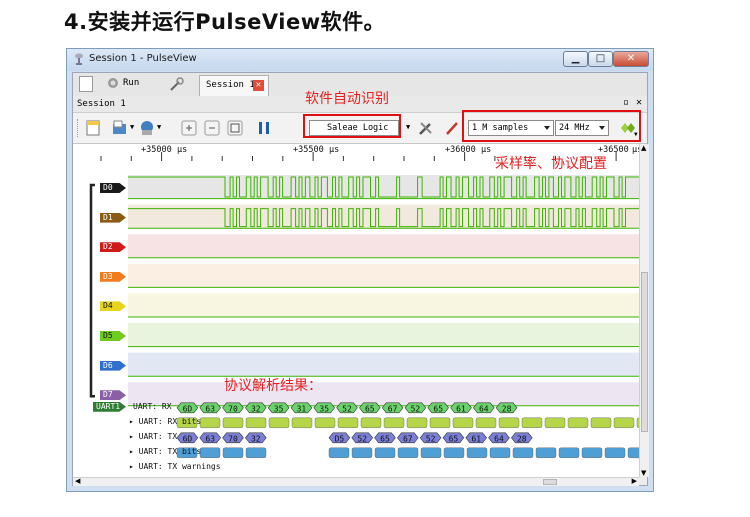 Image resolution: width=750 pixels, height=517 pixels. Describe the element at coordinates (356, 481) in the screenshot. I see `horizontal-scrollbar: ◀ ▶` at that location.